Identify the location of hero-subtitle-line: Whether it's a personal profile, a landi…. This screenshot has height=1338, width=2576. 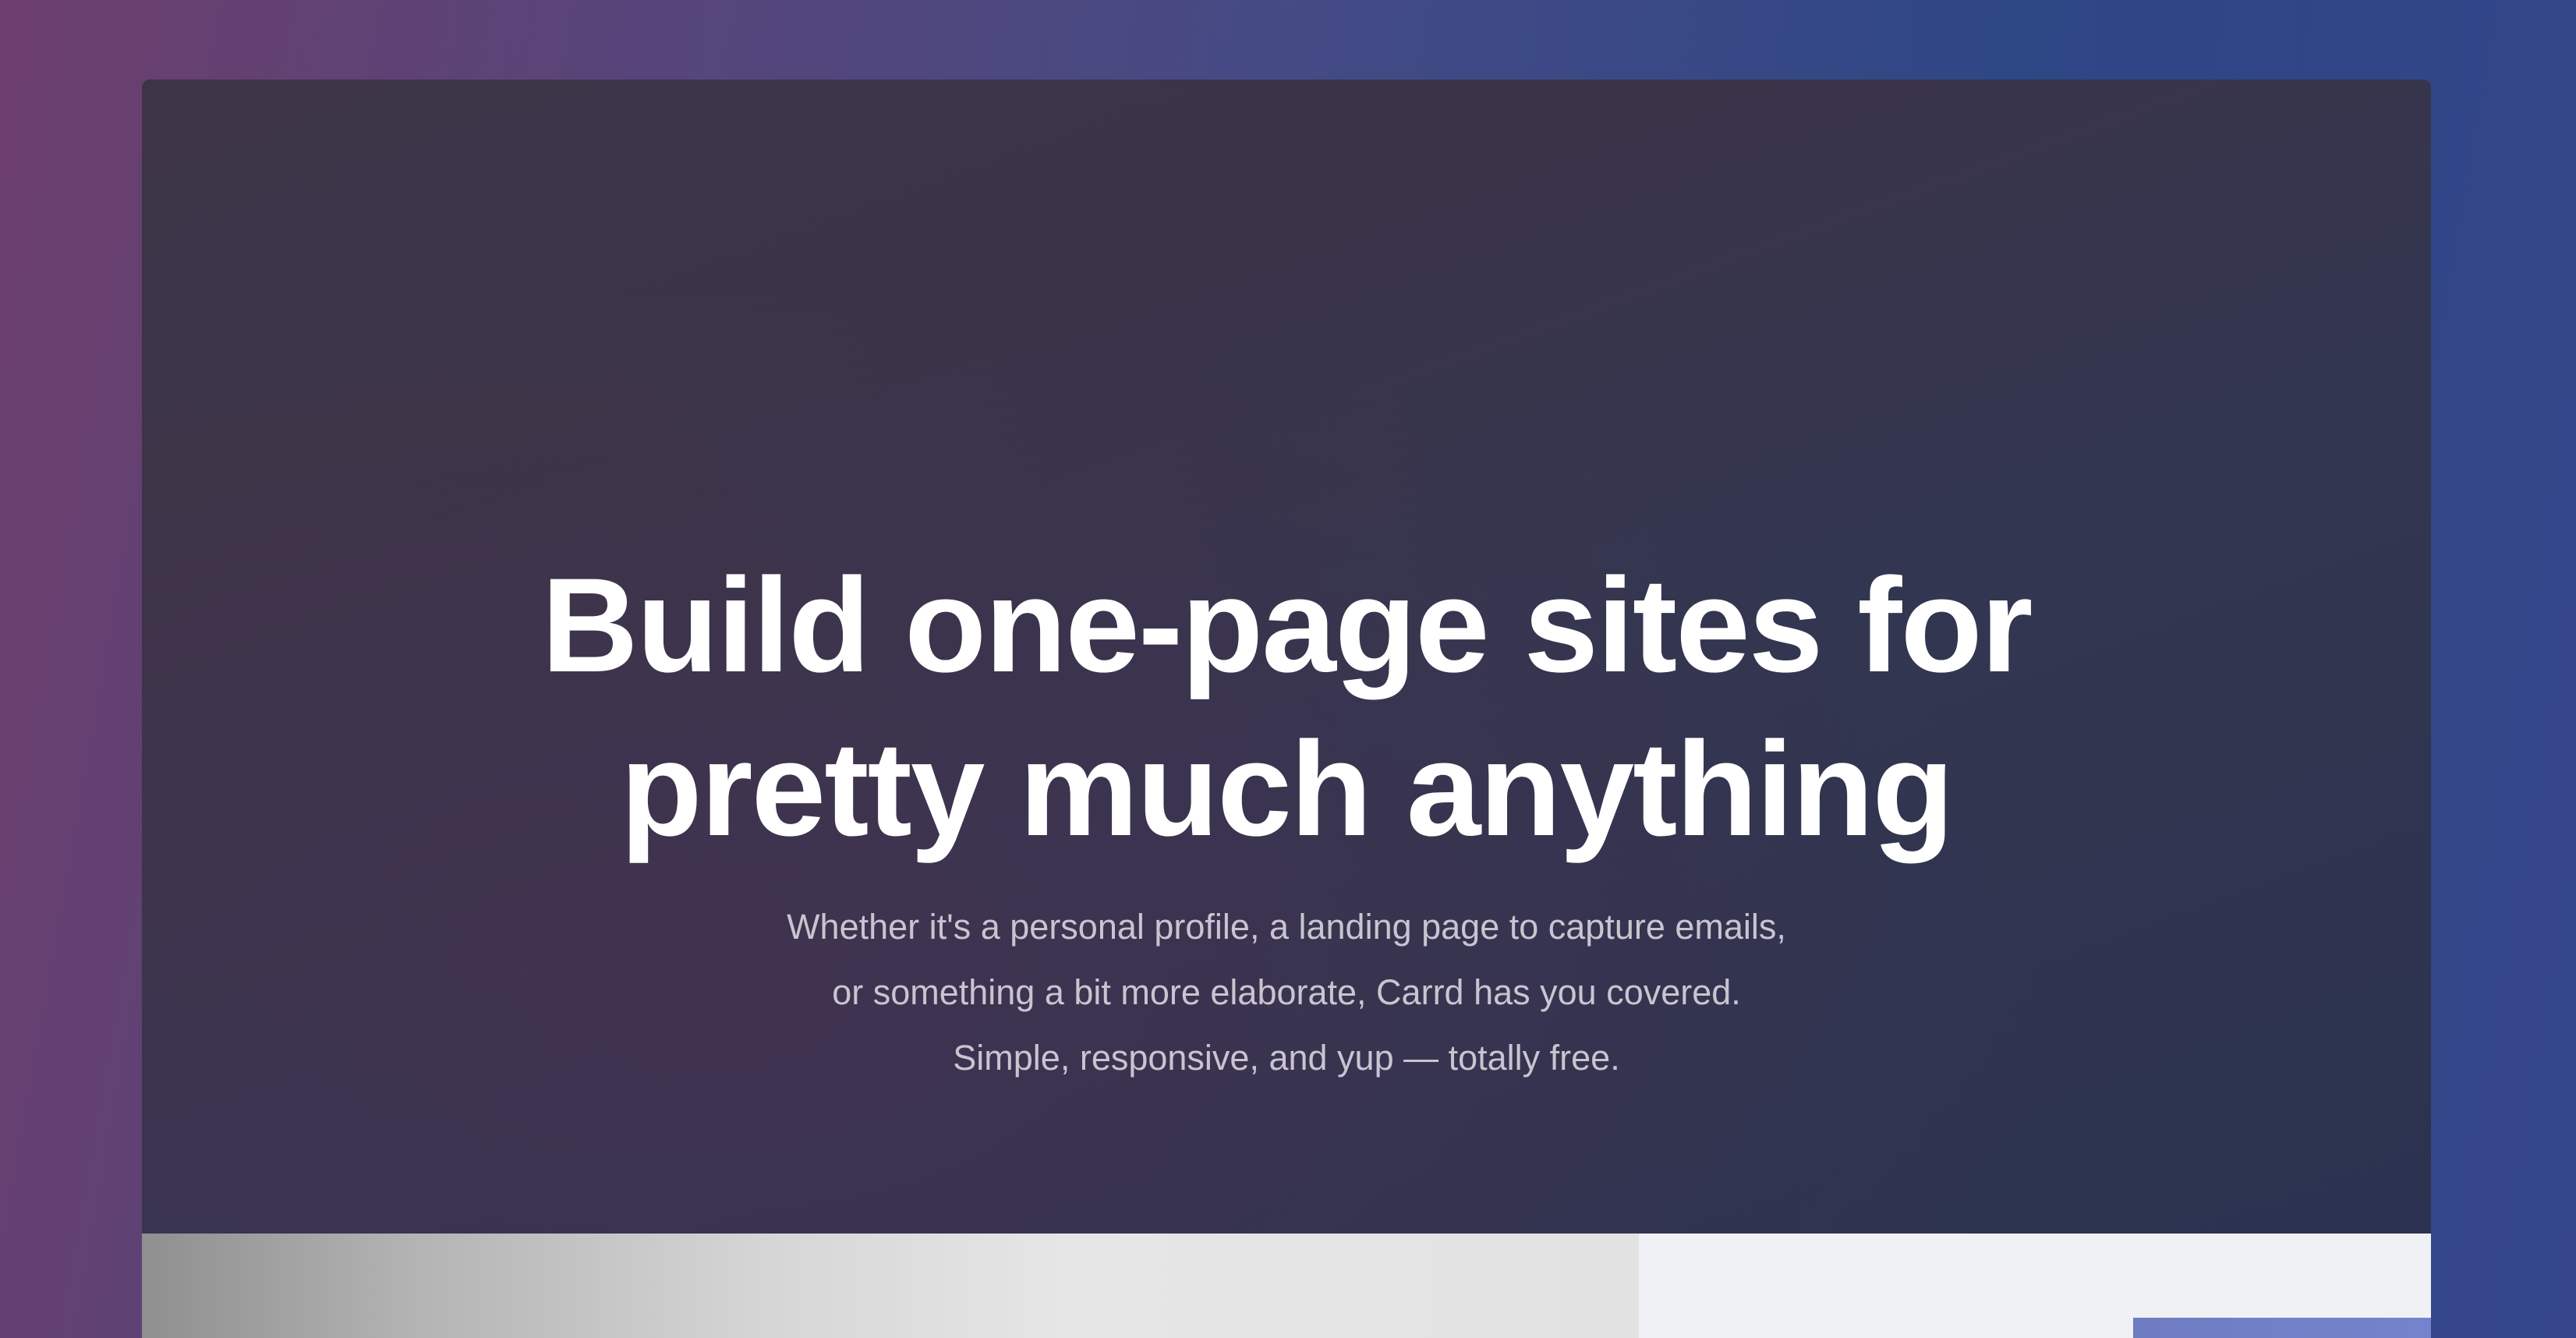
(1286, 927).